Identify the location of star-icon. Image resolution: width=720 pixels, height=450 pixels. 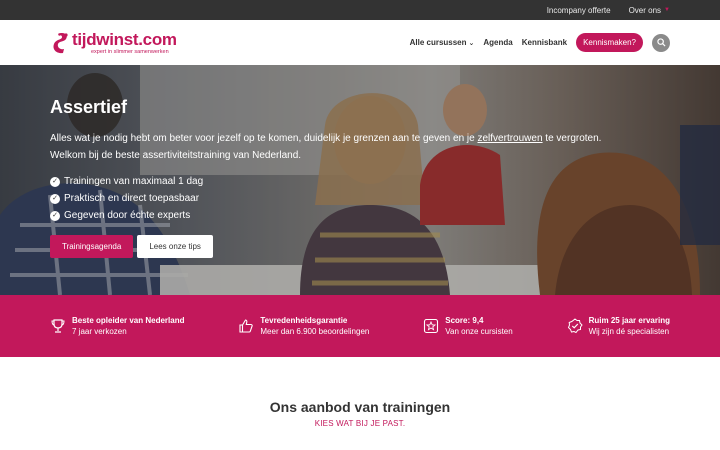
(431, 326).